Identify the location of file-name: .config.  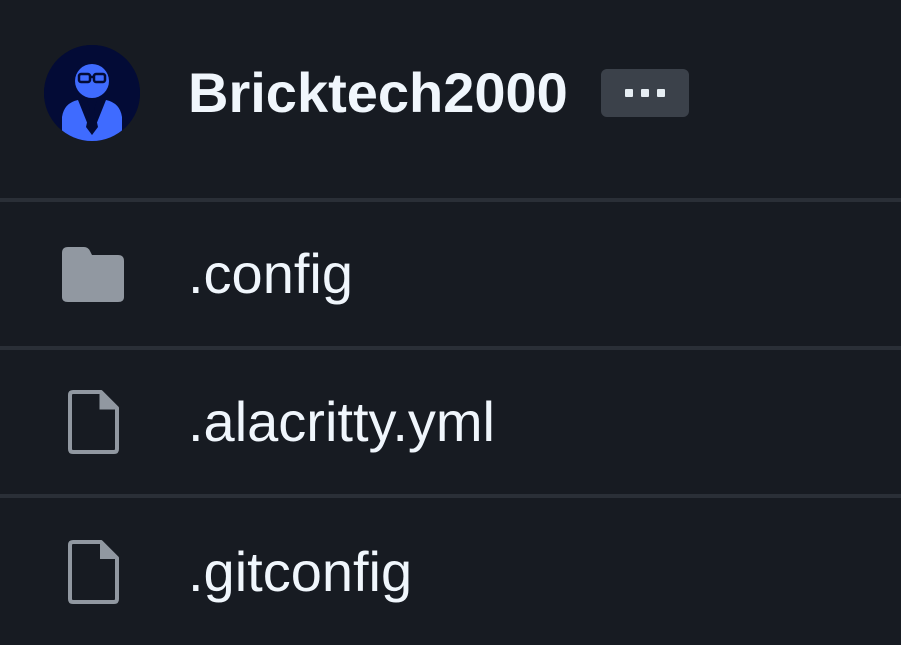
(270, 274).